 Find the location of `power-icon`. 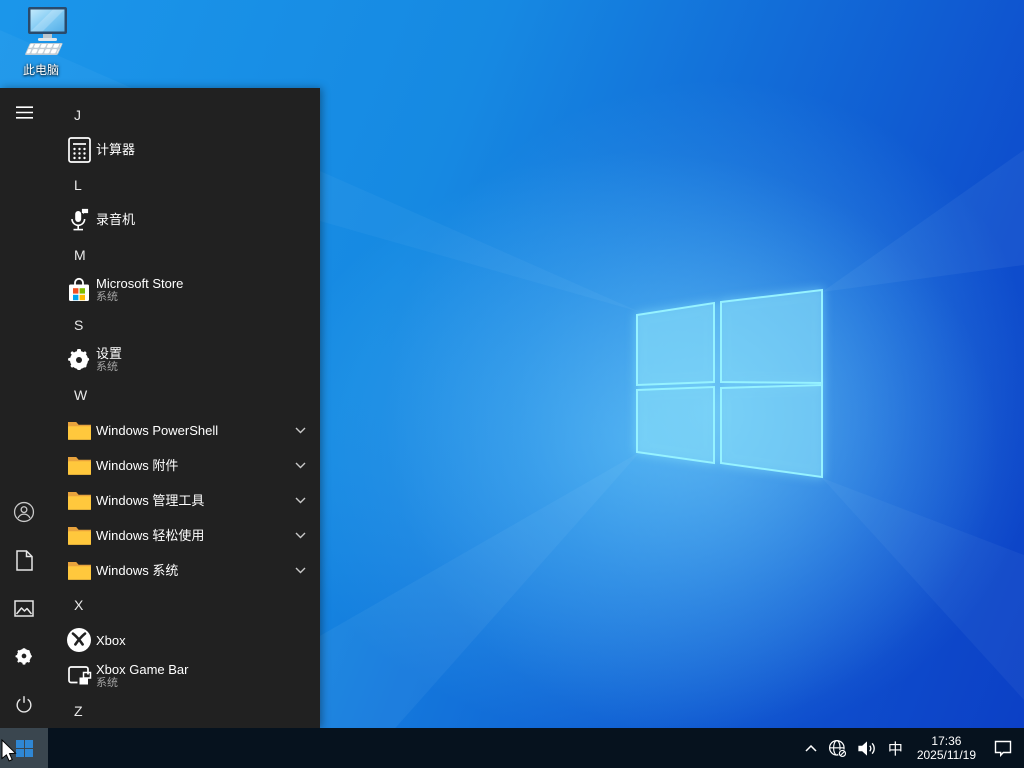

power-icon is located at coordinates (24, 704).